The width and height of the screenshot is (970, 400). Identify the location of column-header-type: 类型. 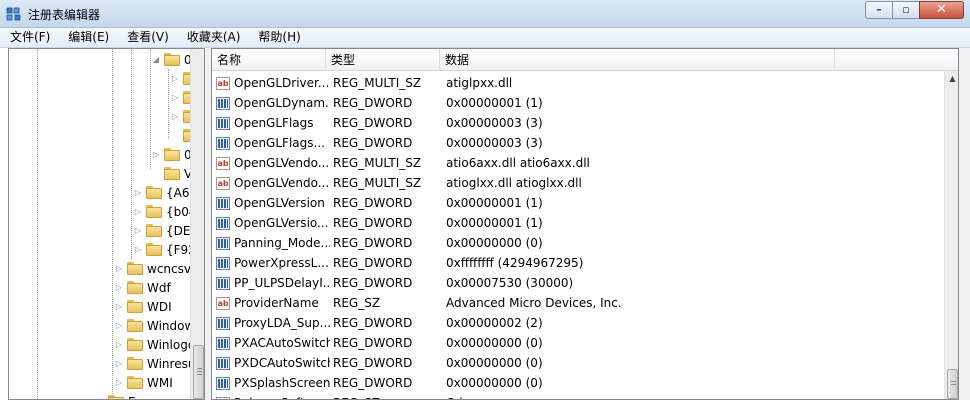
(383, 60).